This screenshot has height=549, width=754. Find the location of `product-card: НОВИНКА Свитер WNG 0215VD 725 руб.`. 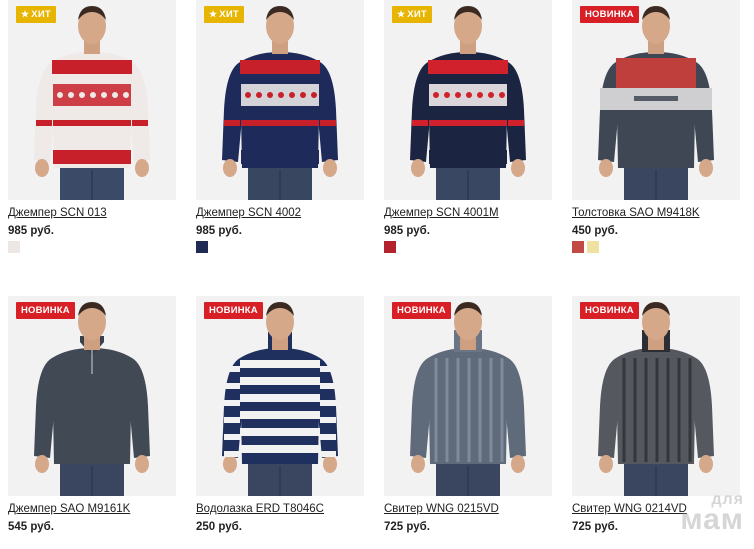

product-card: НОВИНКА Свитер WNG 0215VD 725 руб. is located at coordinates (468, 422).